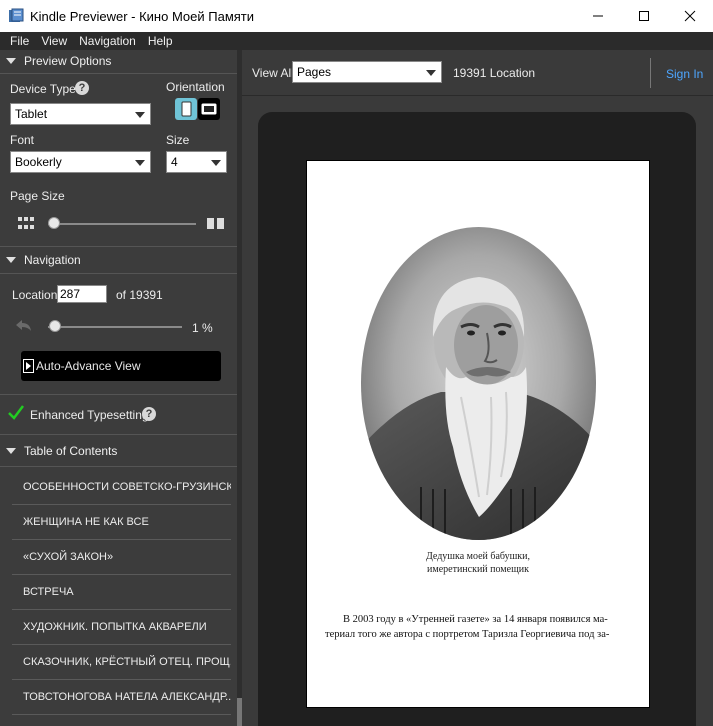 Image resolution: width=713 pixels, height=726 pixels. I want to click on menu-bar: File View Navigation Help, so click(356, 41).